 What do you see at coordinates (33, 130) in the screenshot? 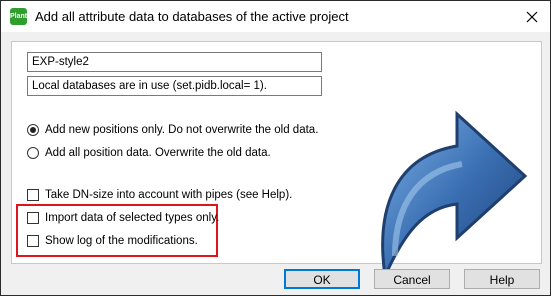
I see `radio-button-selected` at bounding box center [33, 130].